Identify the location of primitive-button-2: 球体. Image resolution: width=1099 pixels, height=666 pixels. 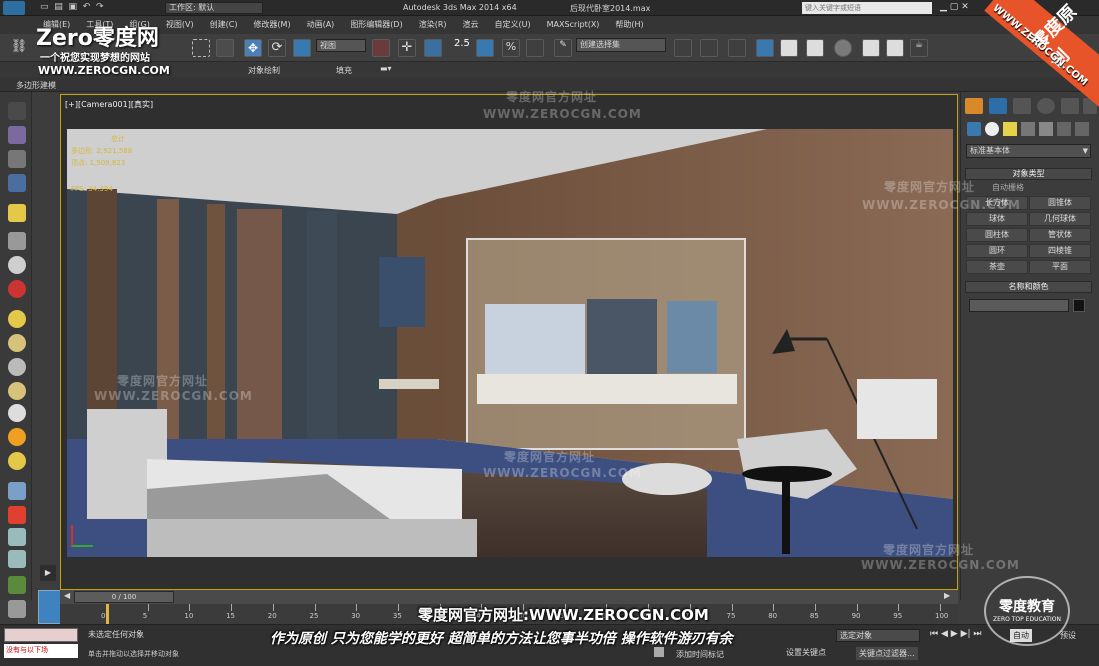
(997, 219).